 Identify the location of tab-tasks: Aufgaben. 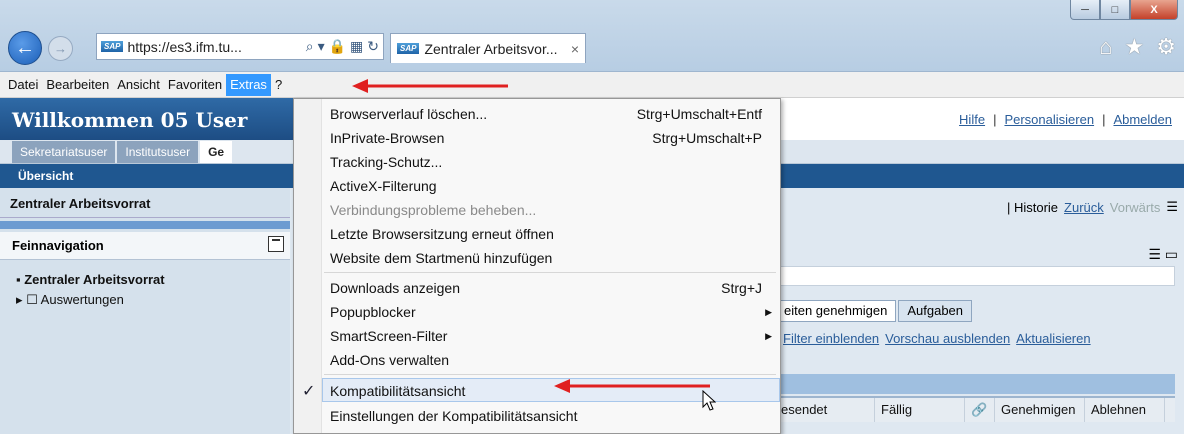
(935, 311).